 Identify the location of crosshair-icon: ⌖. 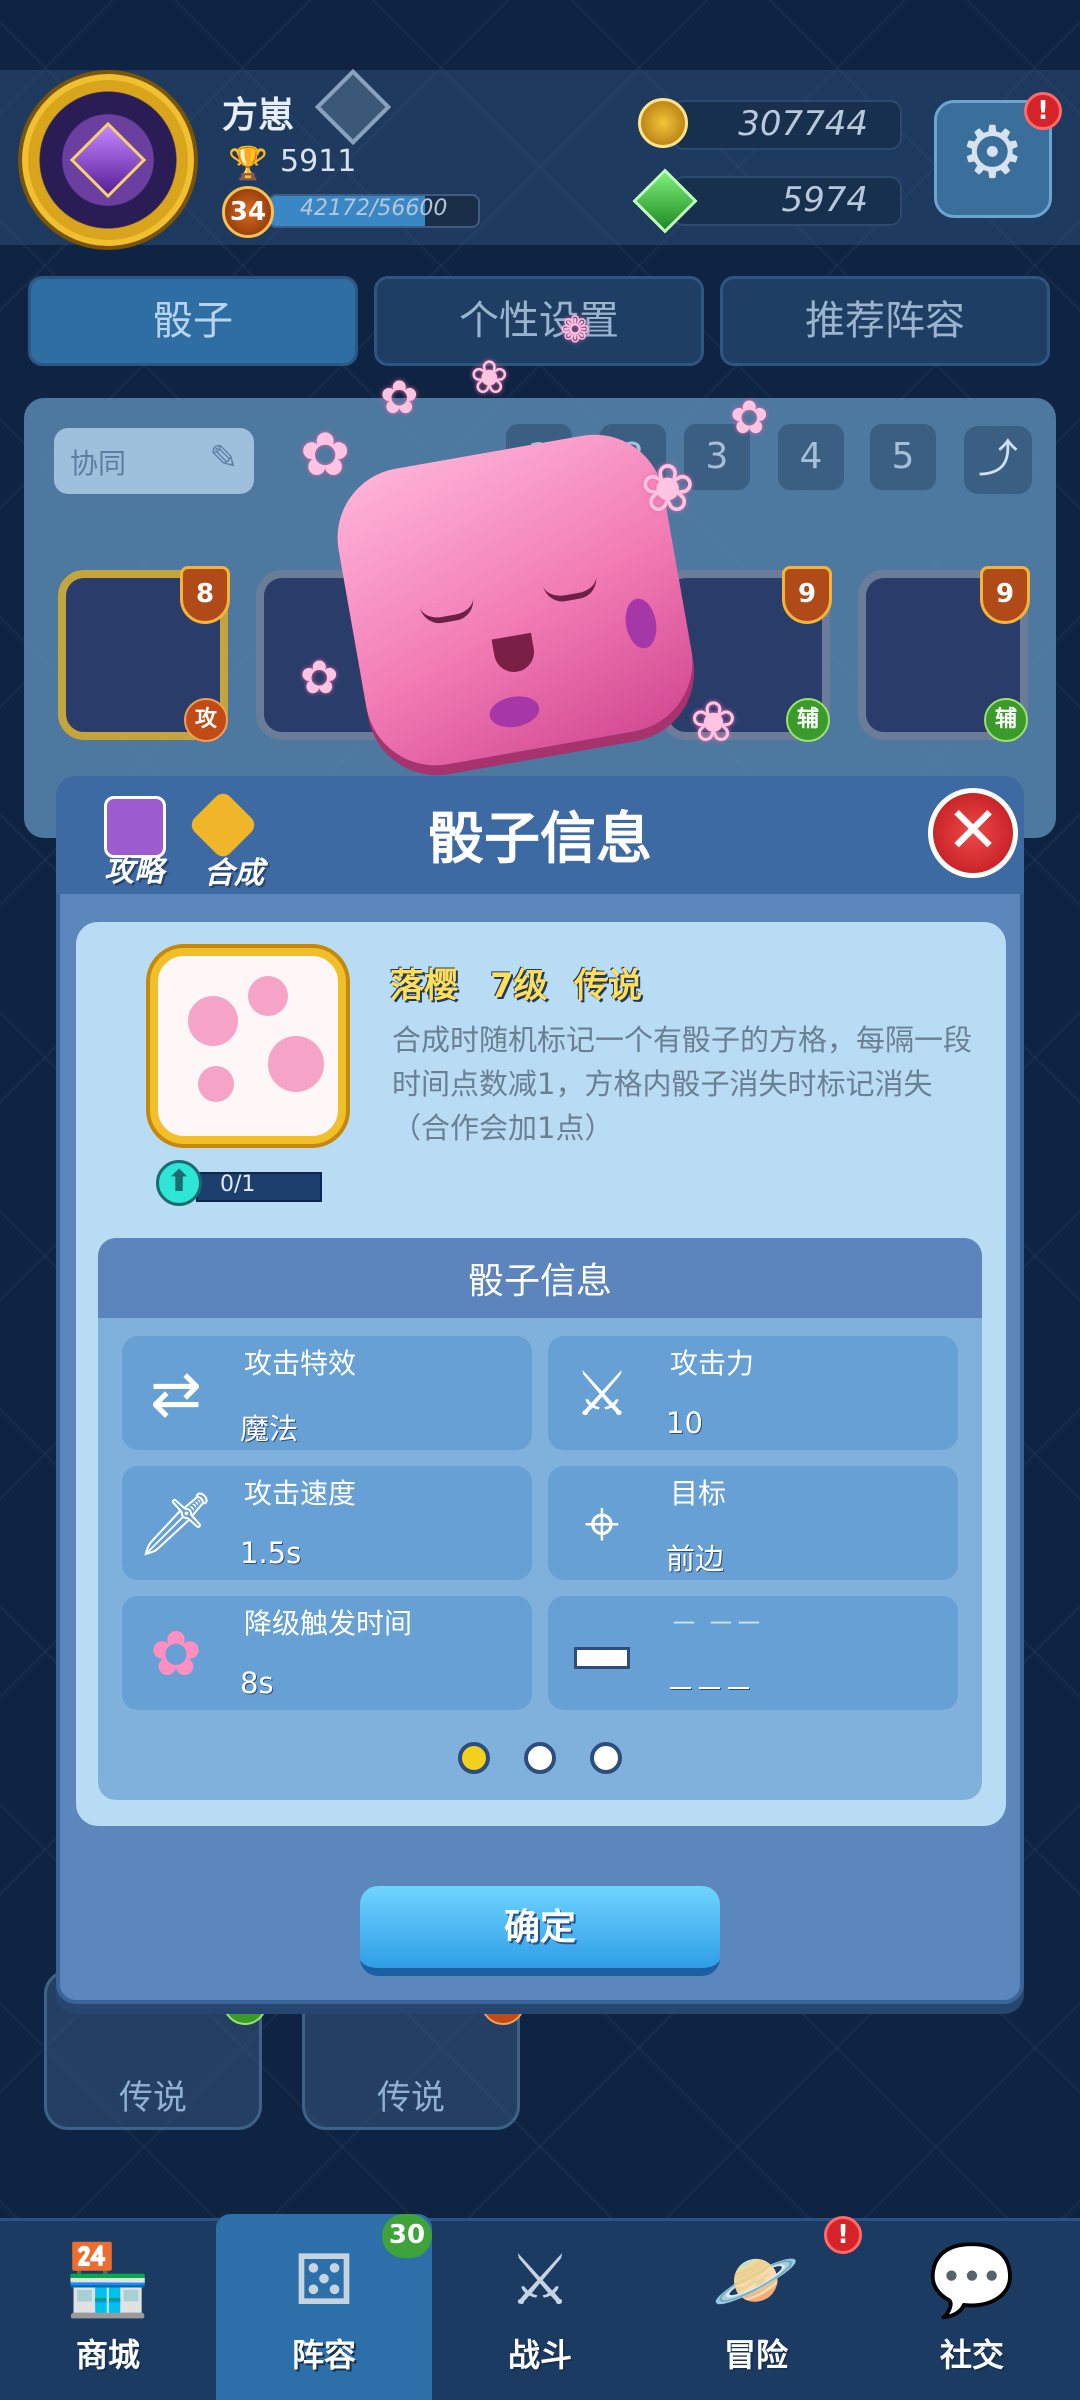
(602, 1523).